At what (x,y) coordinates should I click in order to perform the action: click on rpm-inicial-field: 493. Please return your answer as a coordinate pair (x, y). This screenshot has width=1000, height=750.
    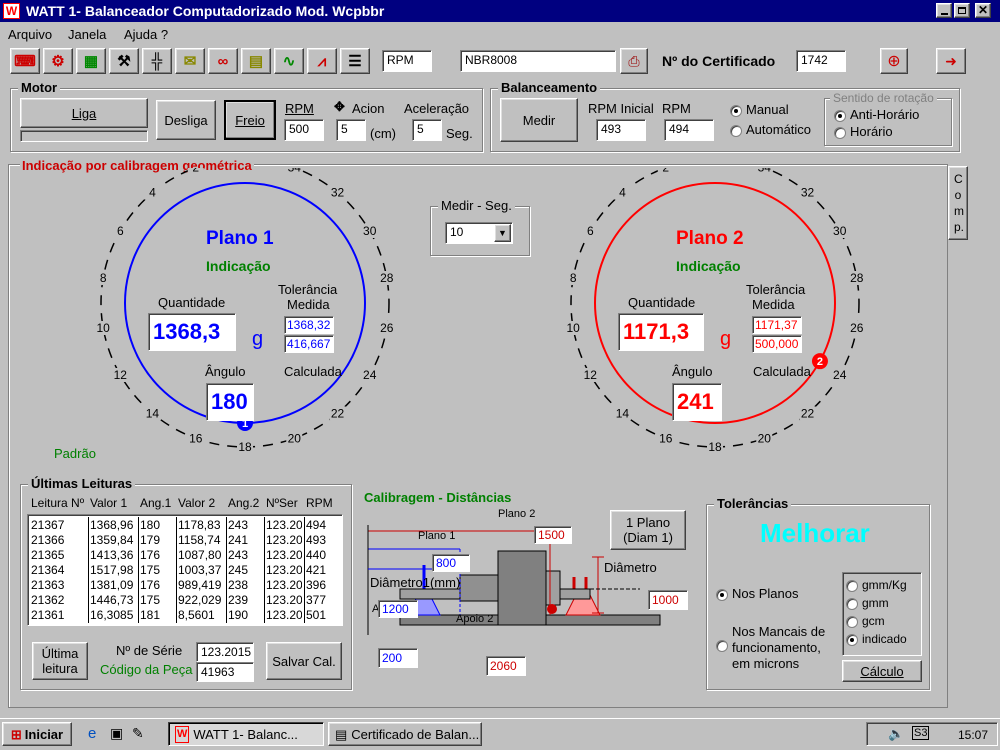
    Looking at the image, I should click on (621, 130).